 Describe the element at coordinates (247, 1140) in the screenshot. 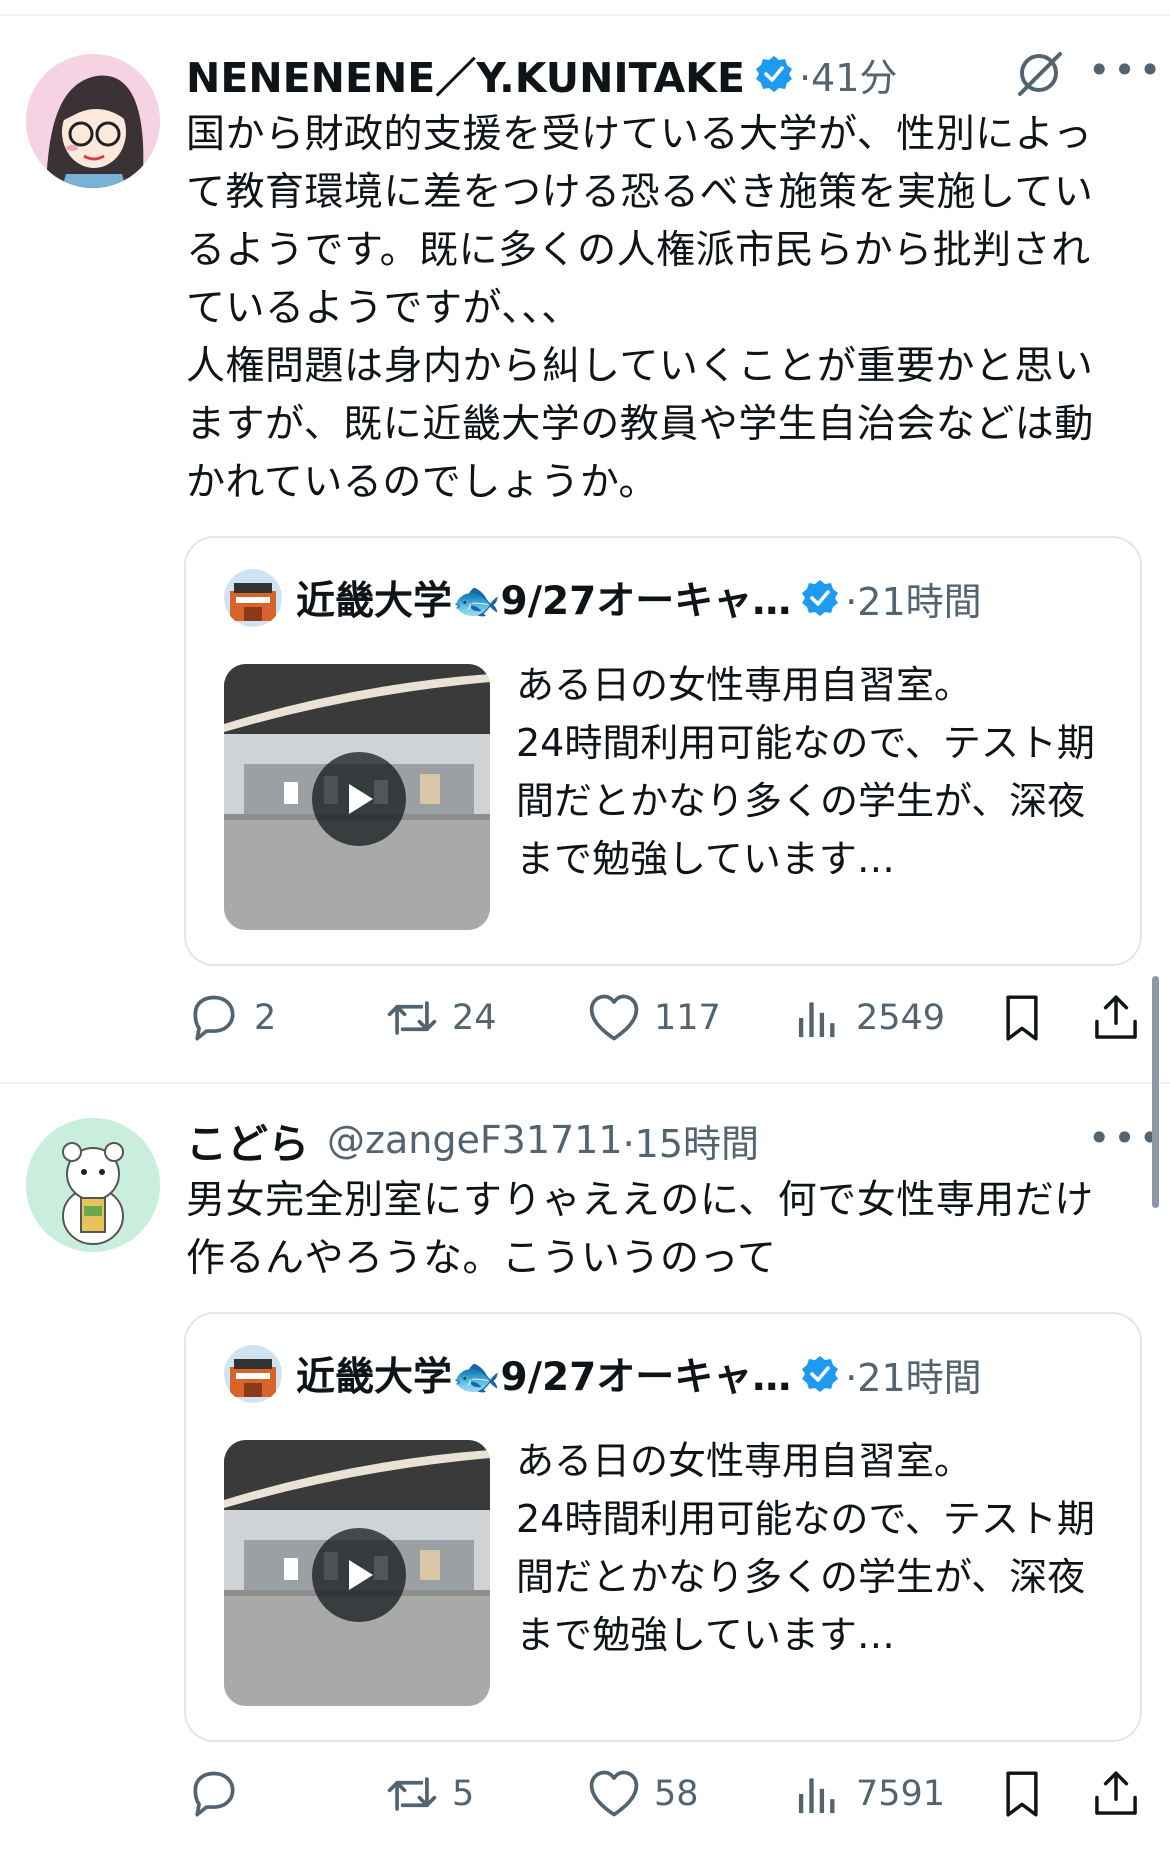

I see `author-name: こどら` at that location.